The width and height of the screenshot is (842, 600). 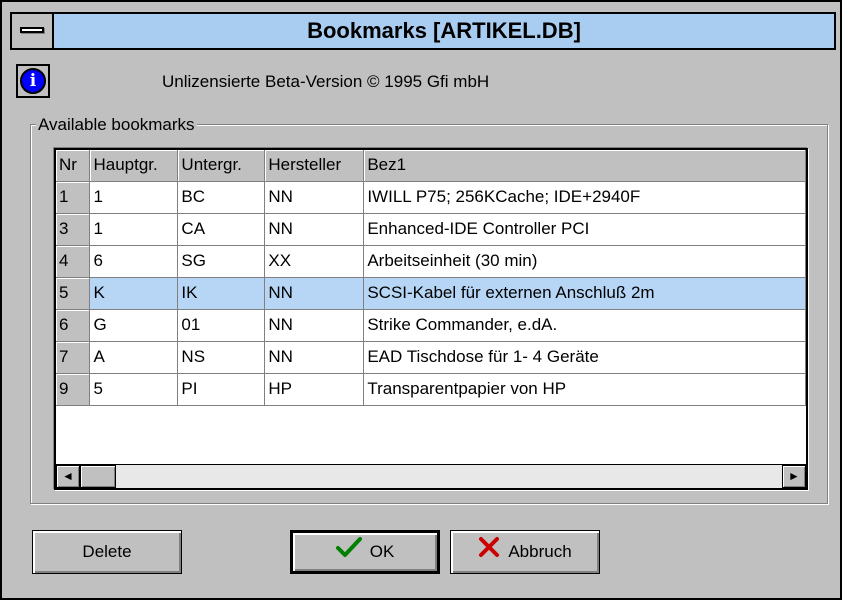 I want to click on table-cell: XX, so click(x=314, y=261).